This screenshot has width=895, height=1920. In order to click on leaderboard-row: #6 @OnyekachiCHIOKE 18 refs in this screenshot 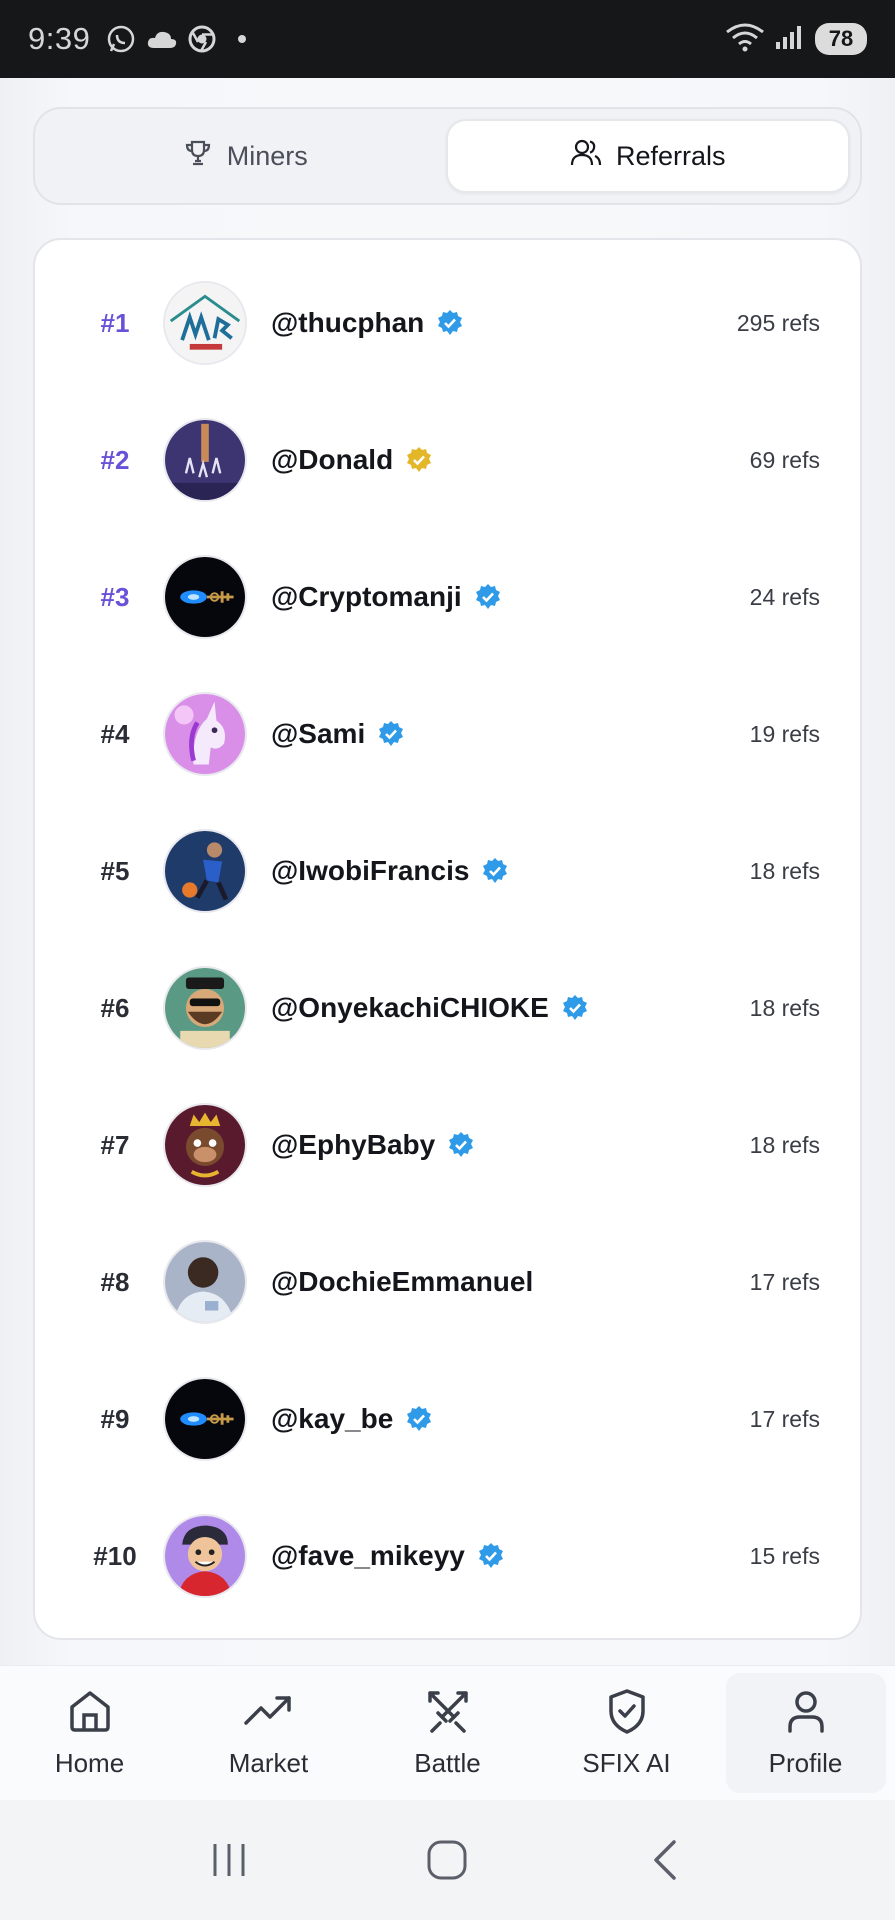, I will do `click(447, 1008)`.